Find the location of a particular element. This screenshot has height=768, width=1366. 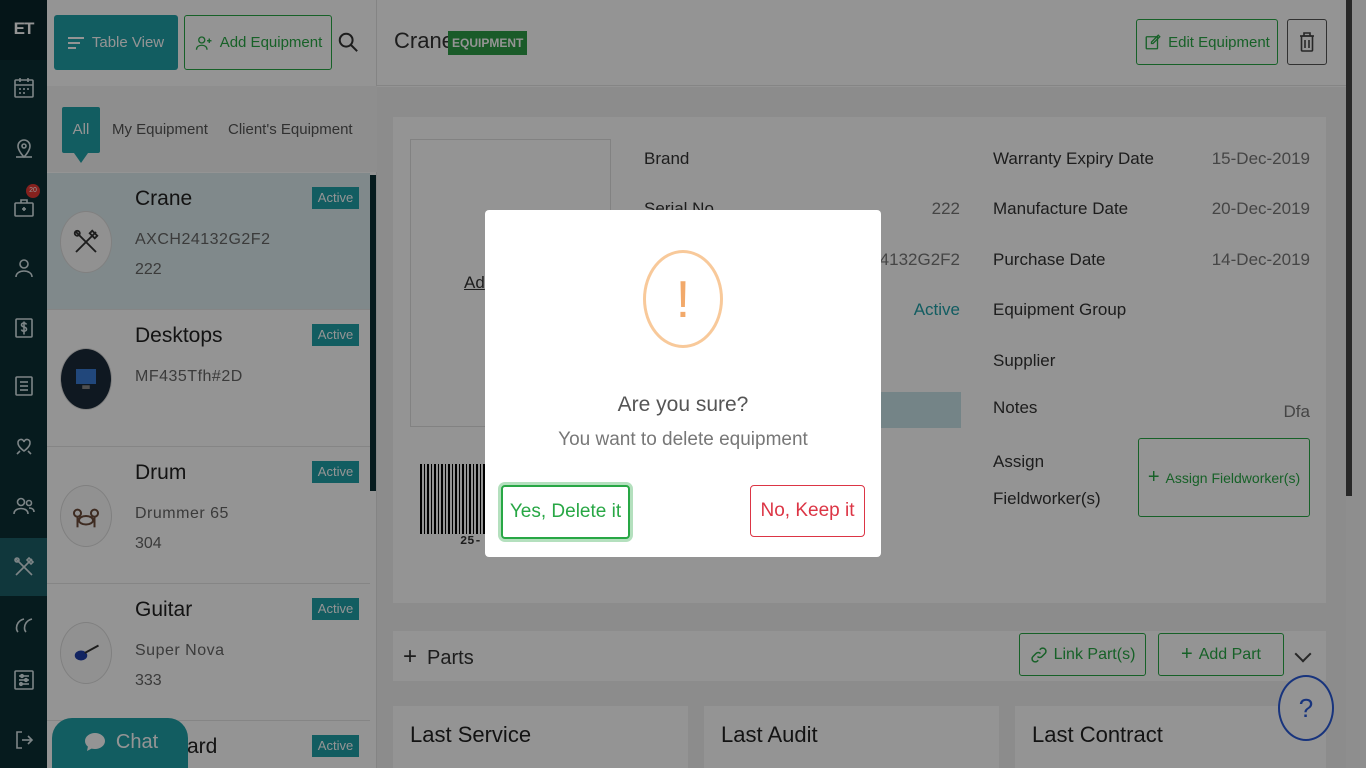

cancel-delete-button: No, Keep it is located at coordinates (807, 511).